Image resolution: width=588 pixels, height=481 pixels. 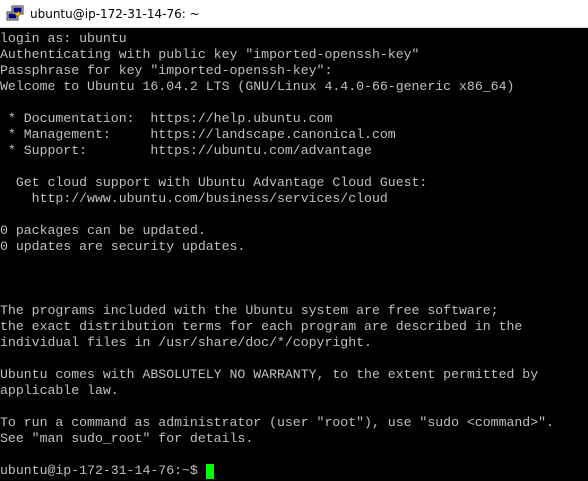 What do you see at coordinates (123, 246) in the screenshot?
I see `terminal-line: 0 updates are security updates.` at bounding box center [123, 246].